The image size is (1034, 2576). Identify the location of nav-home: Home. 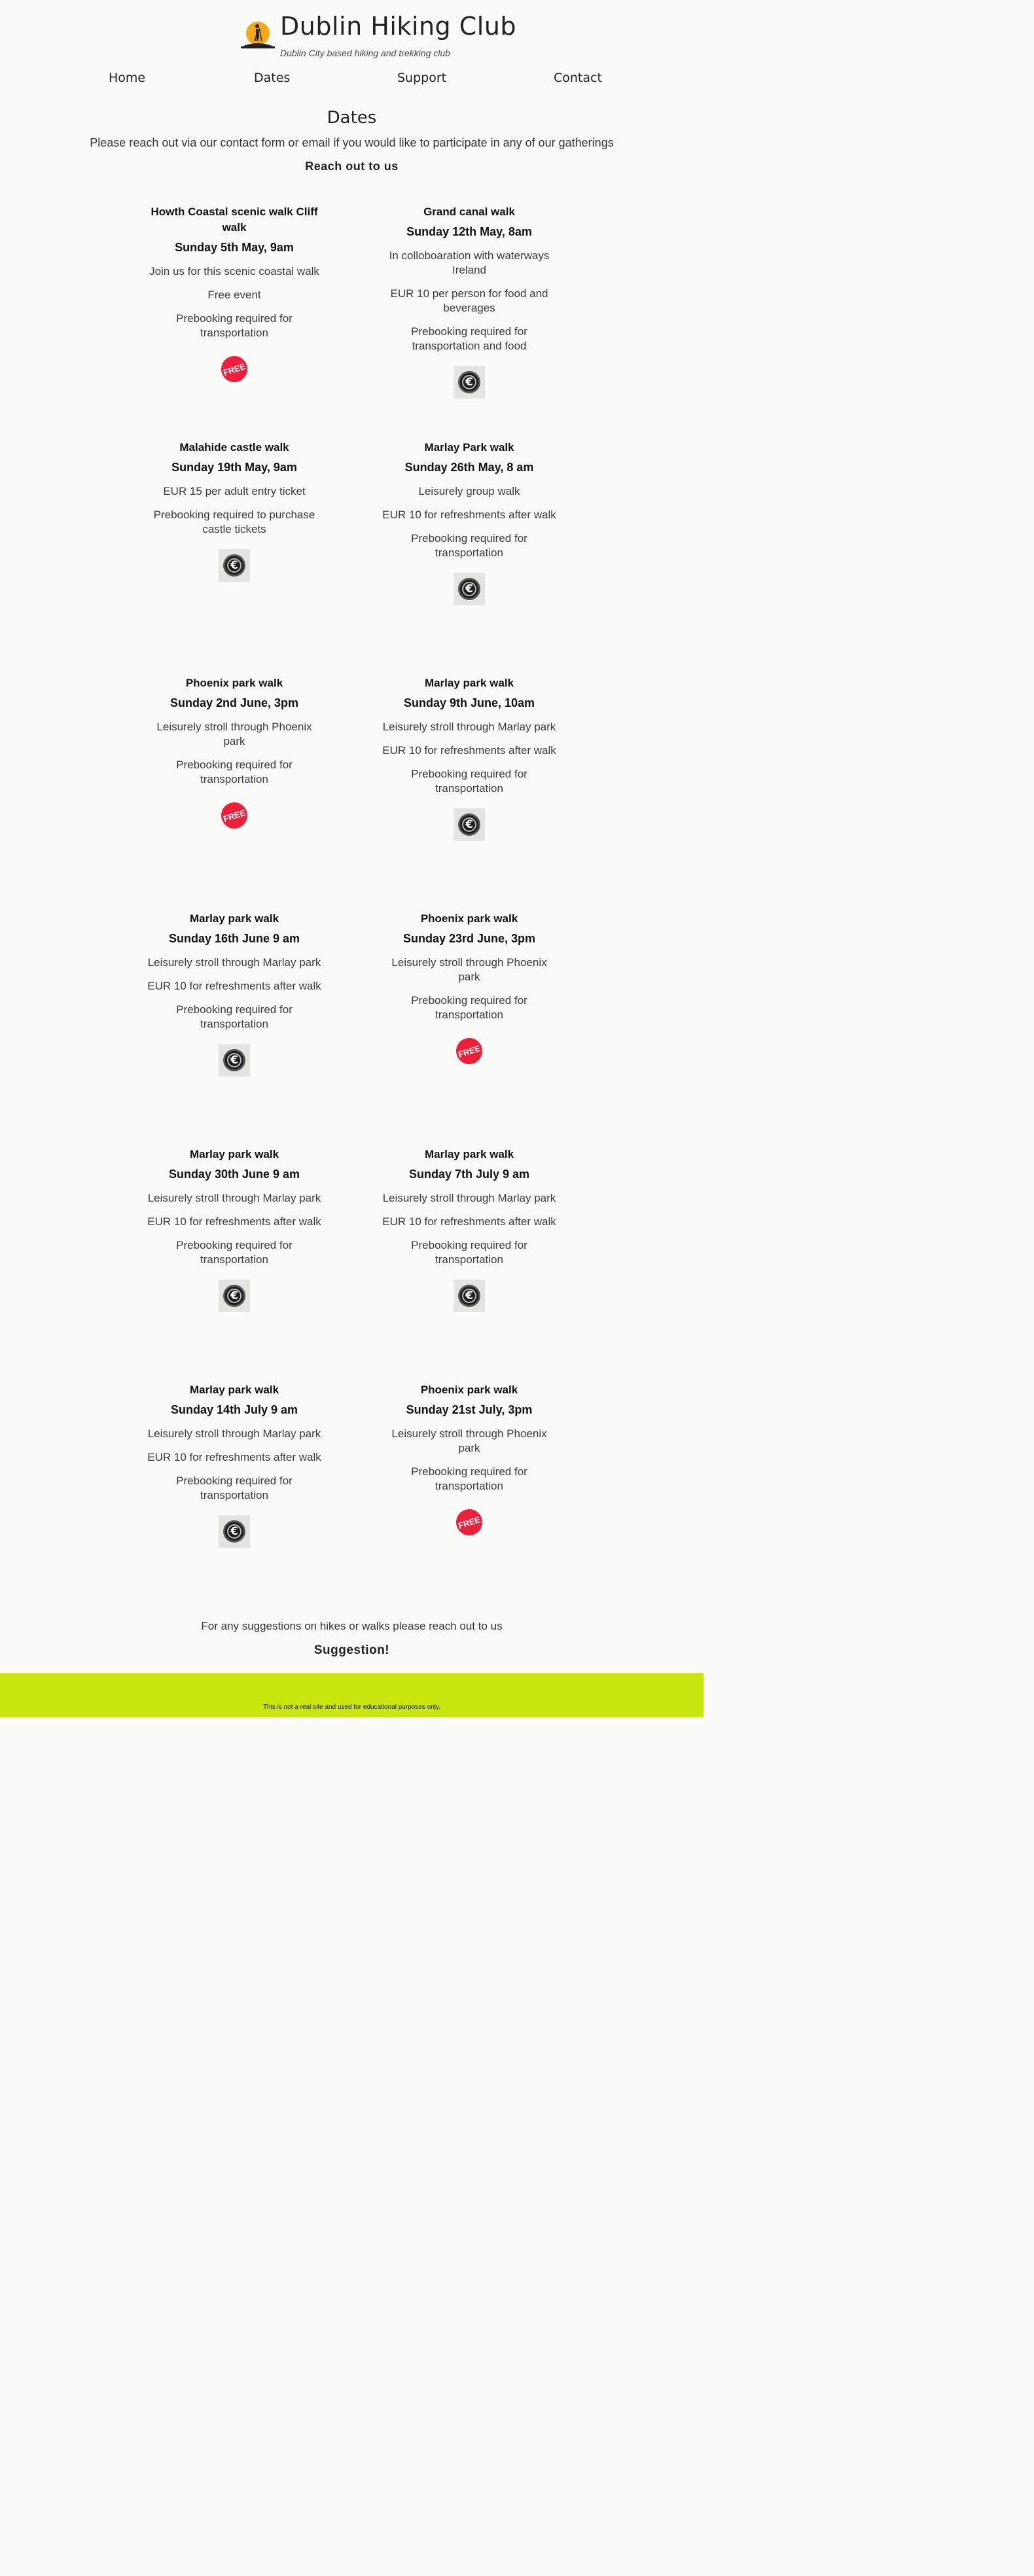
(127, 78).